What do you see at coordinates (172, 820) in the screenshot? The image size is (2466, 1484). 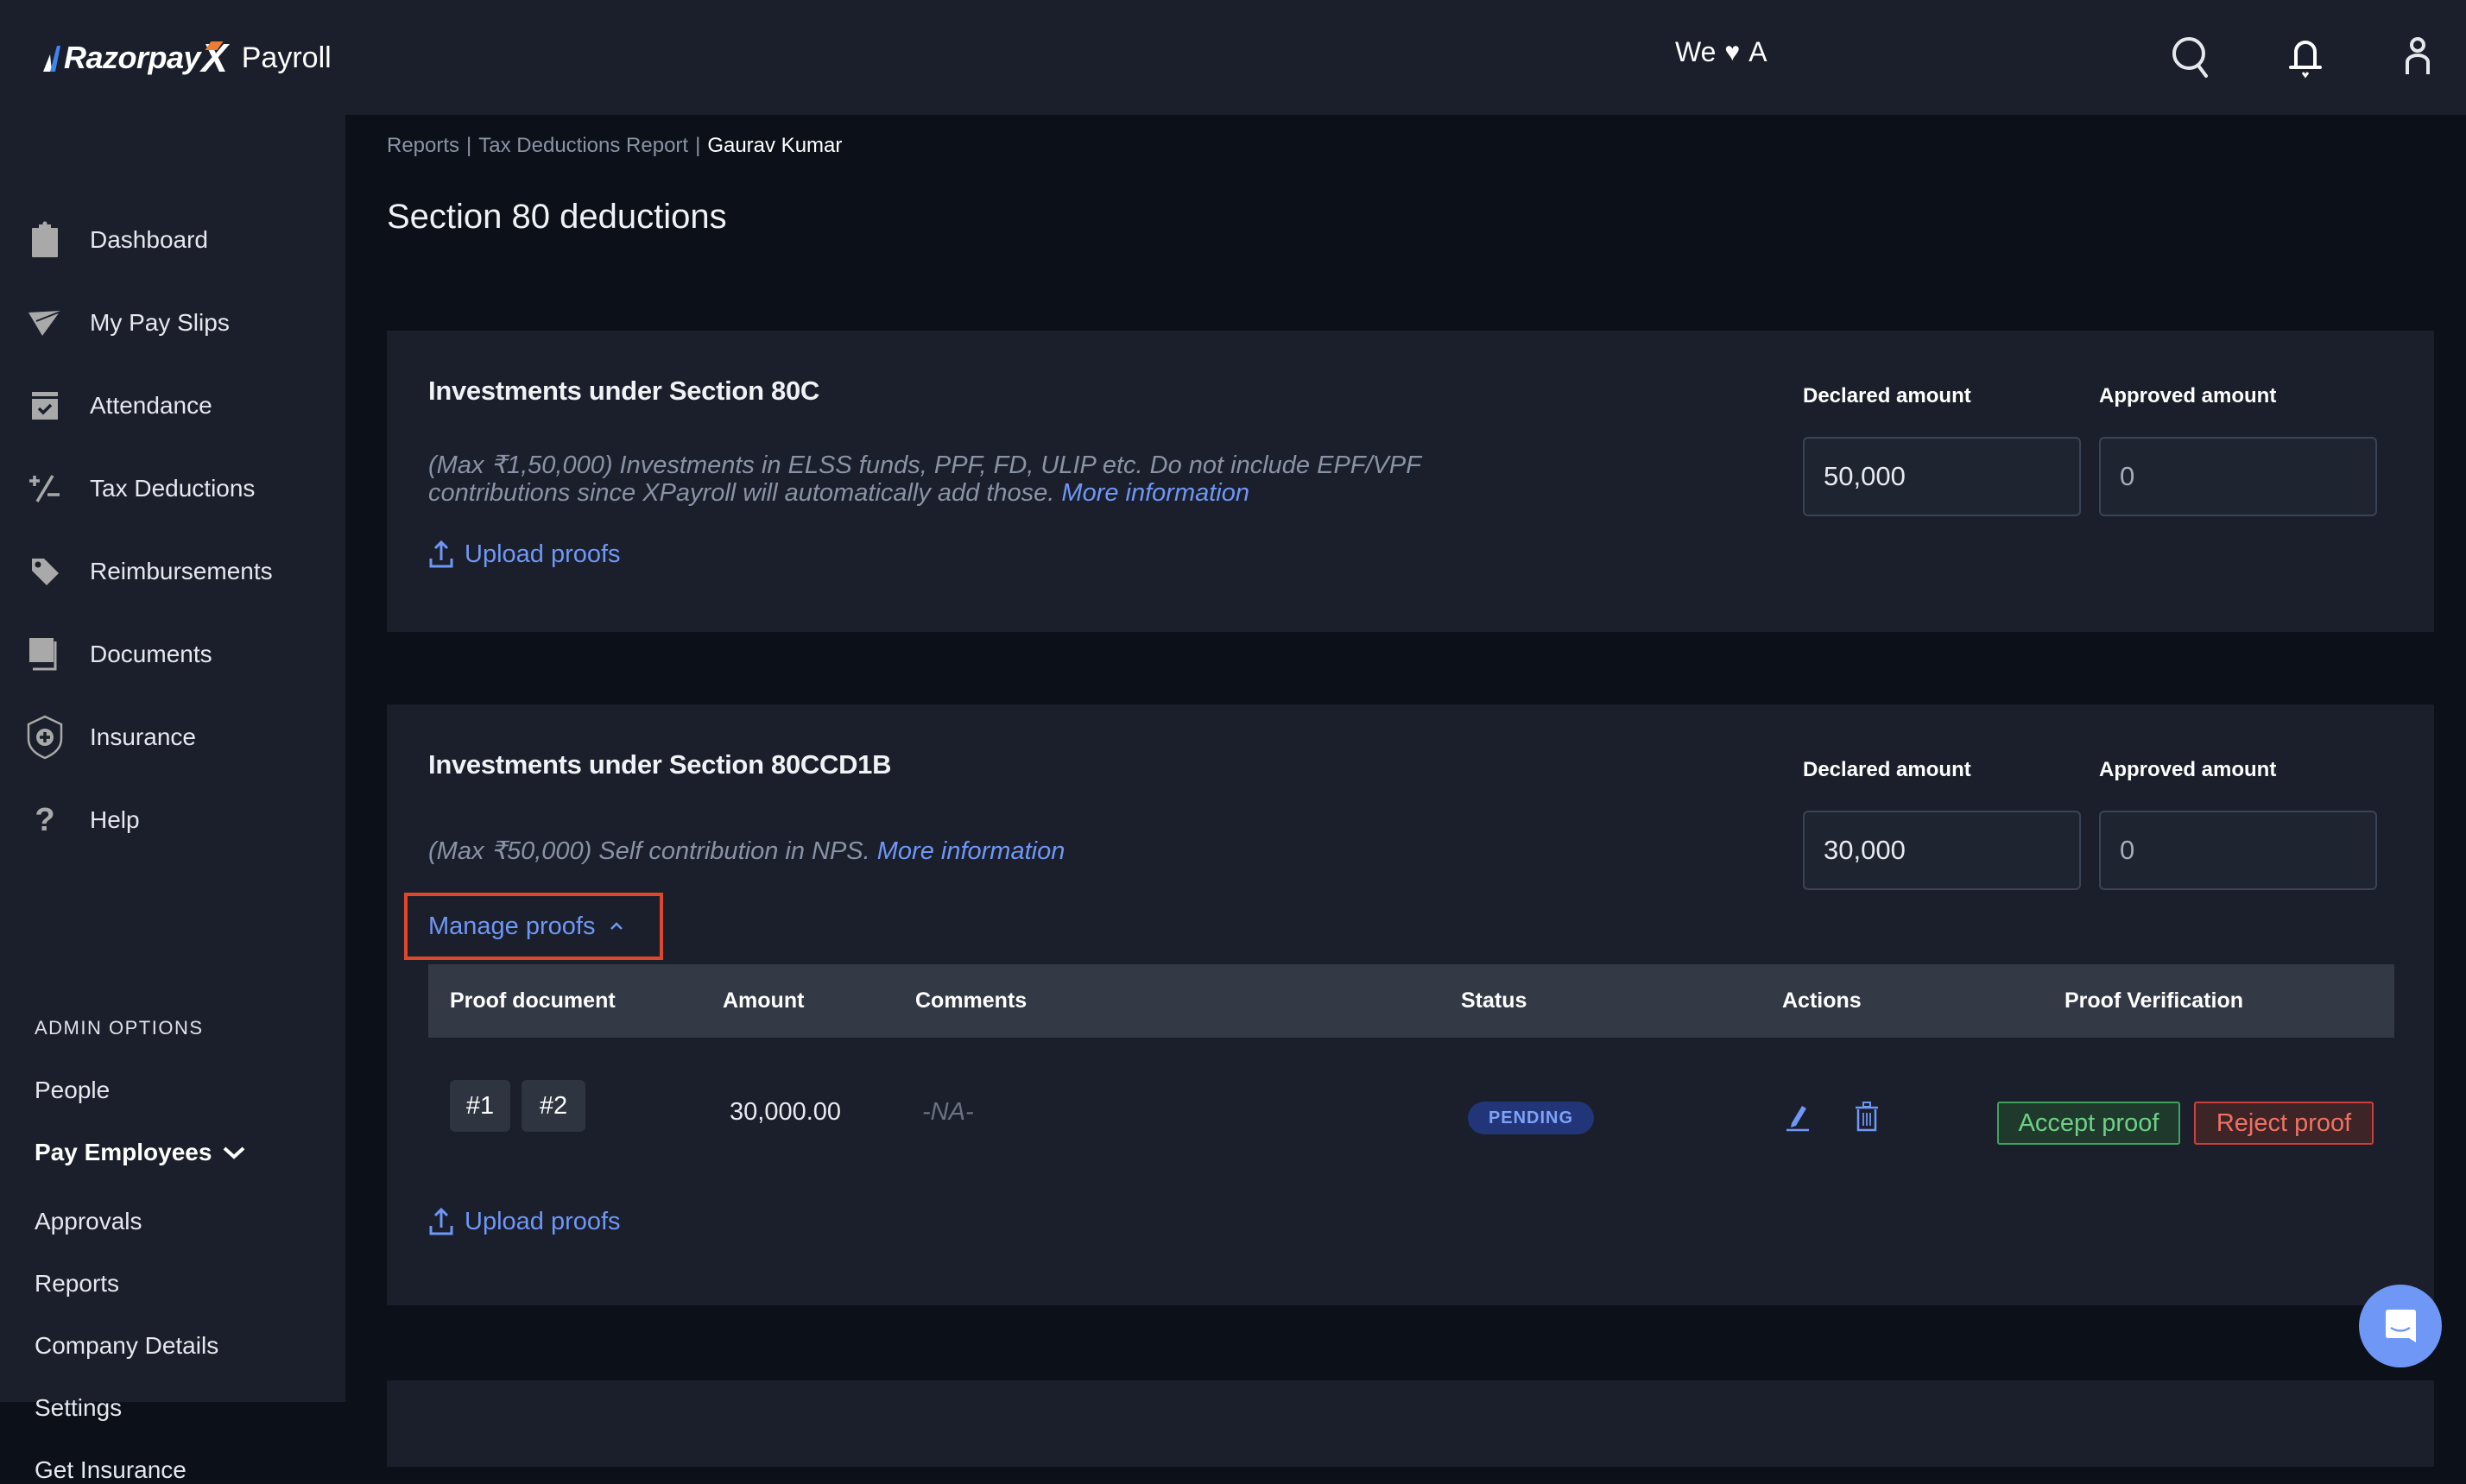 I see `sidebar-item-help: ? Help` at bounding box center [172, 820].